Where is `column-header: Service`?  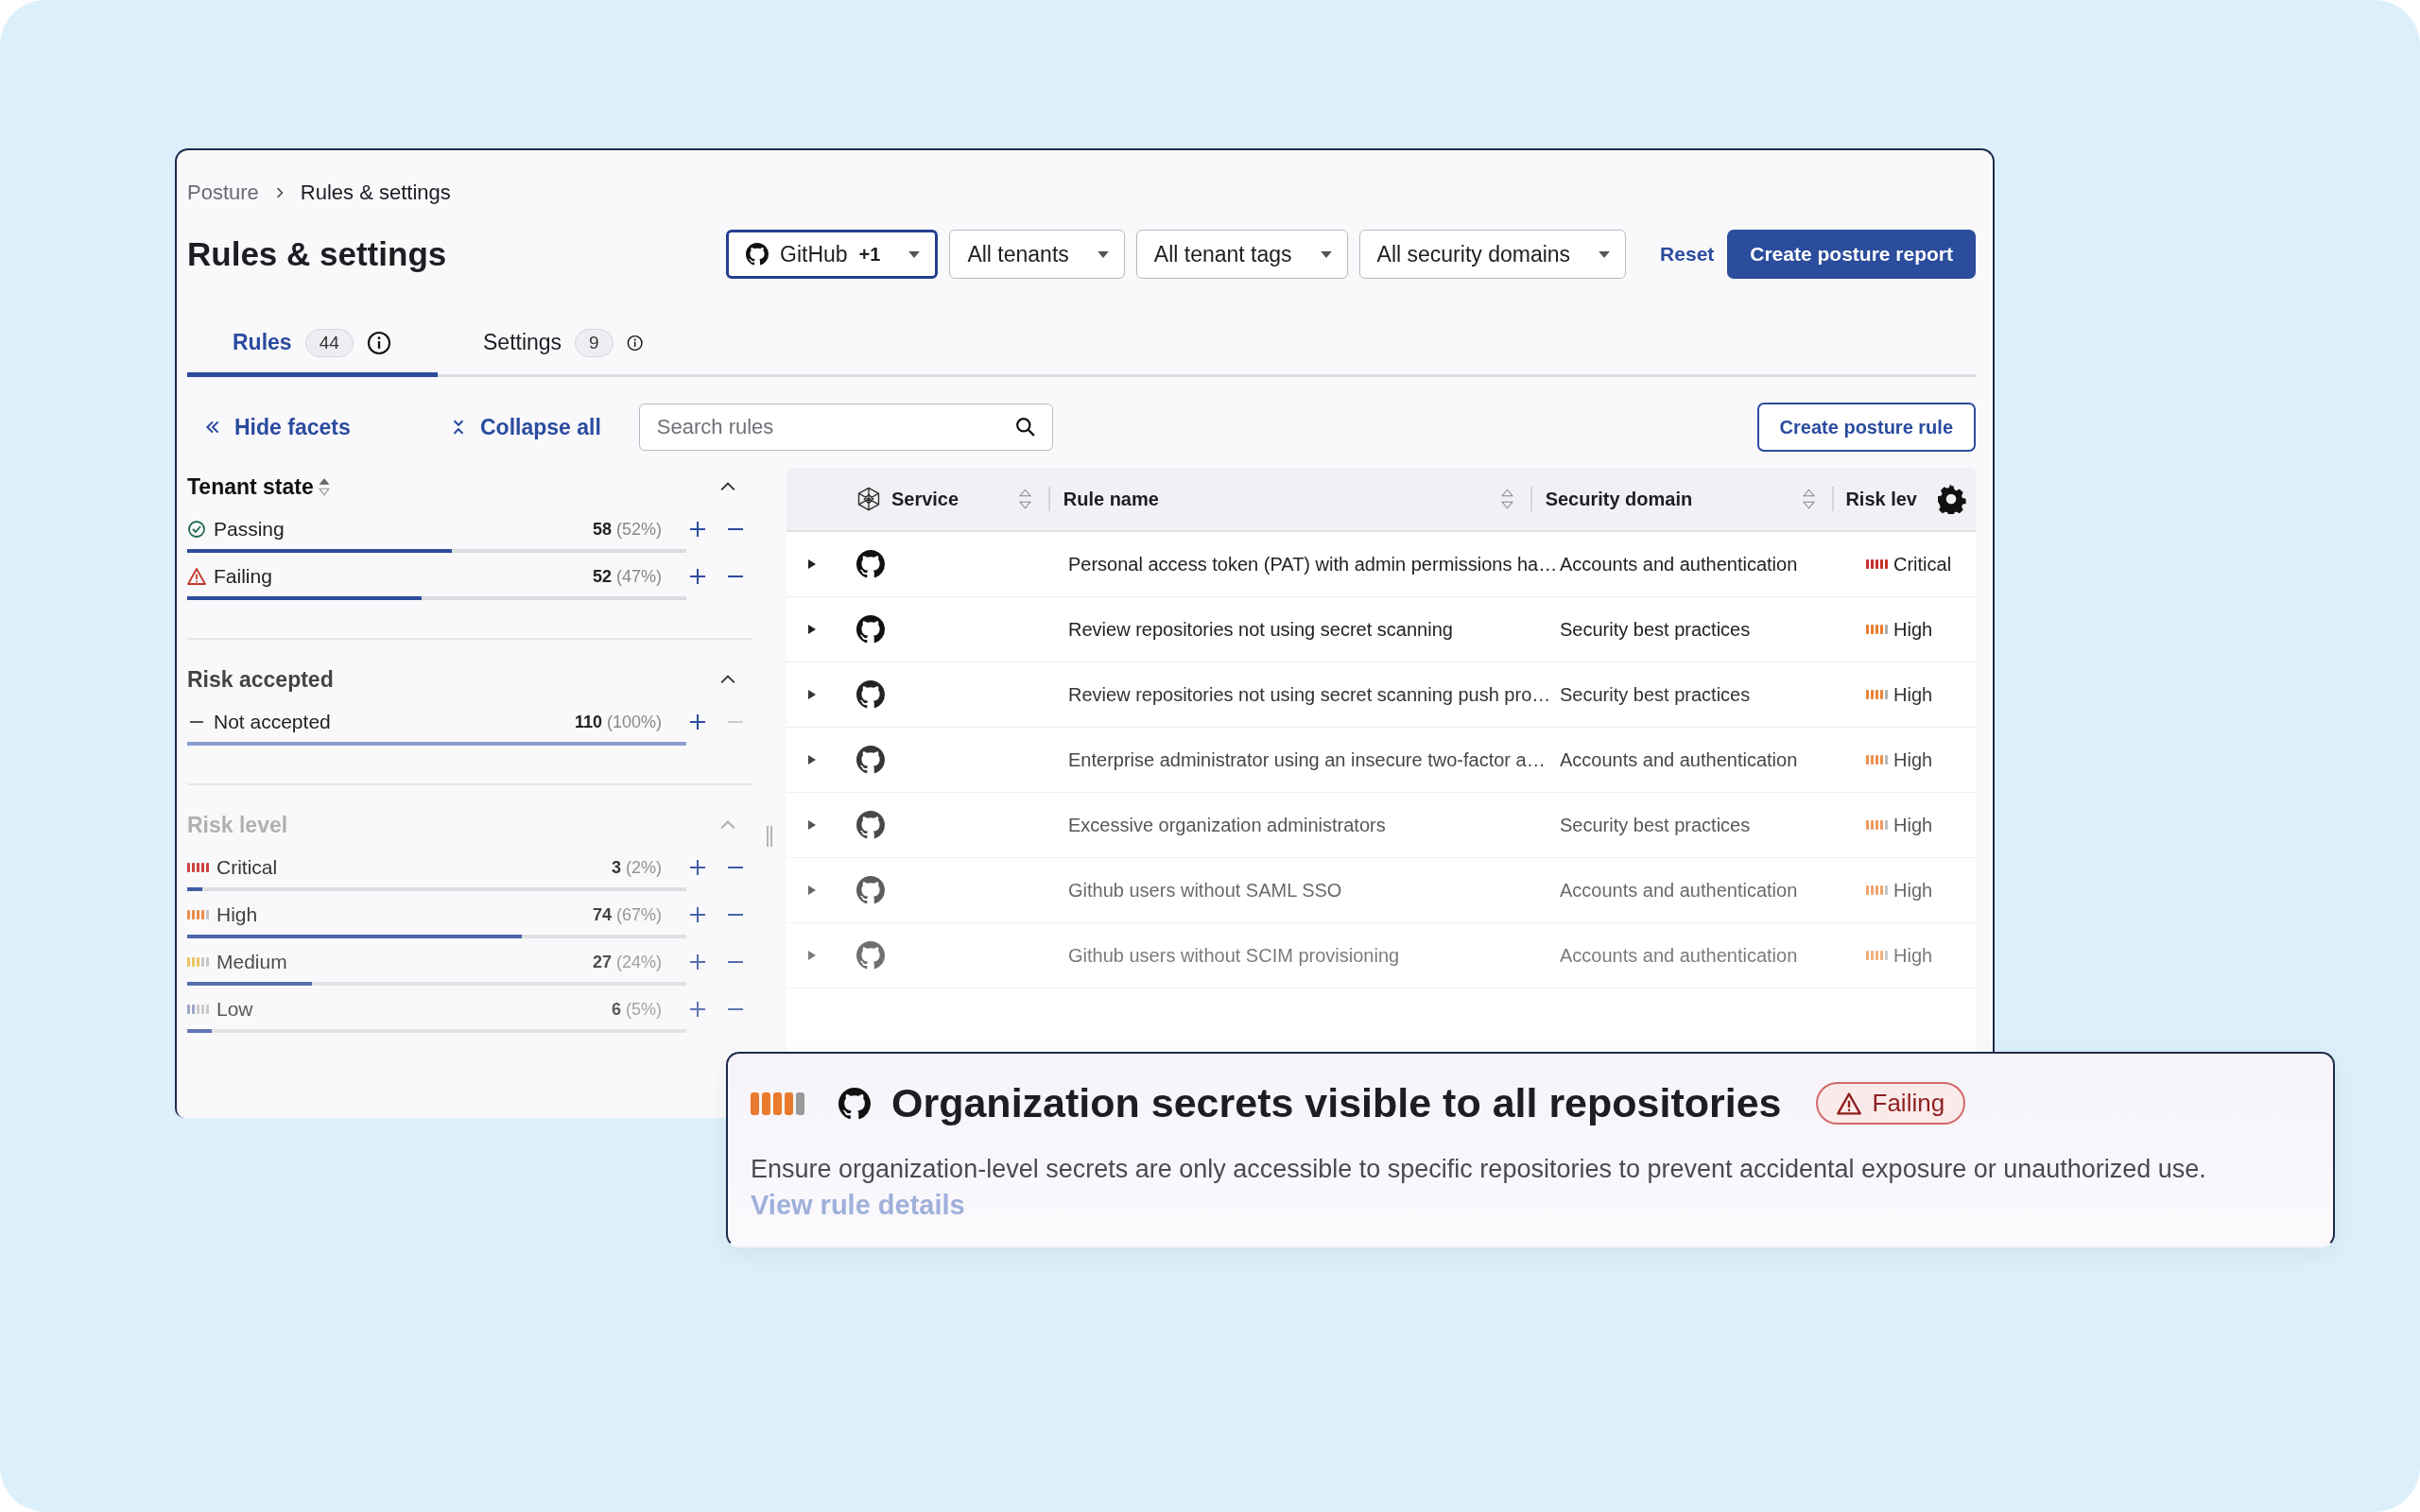 column-header: Service is located at coordinates (924, 499).